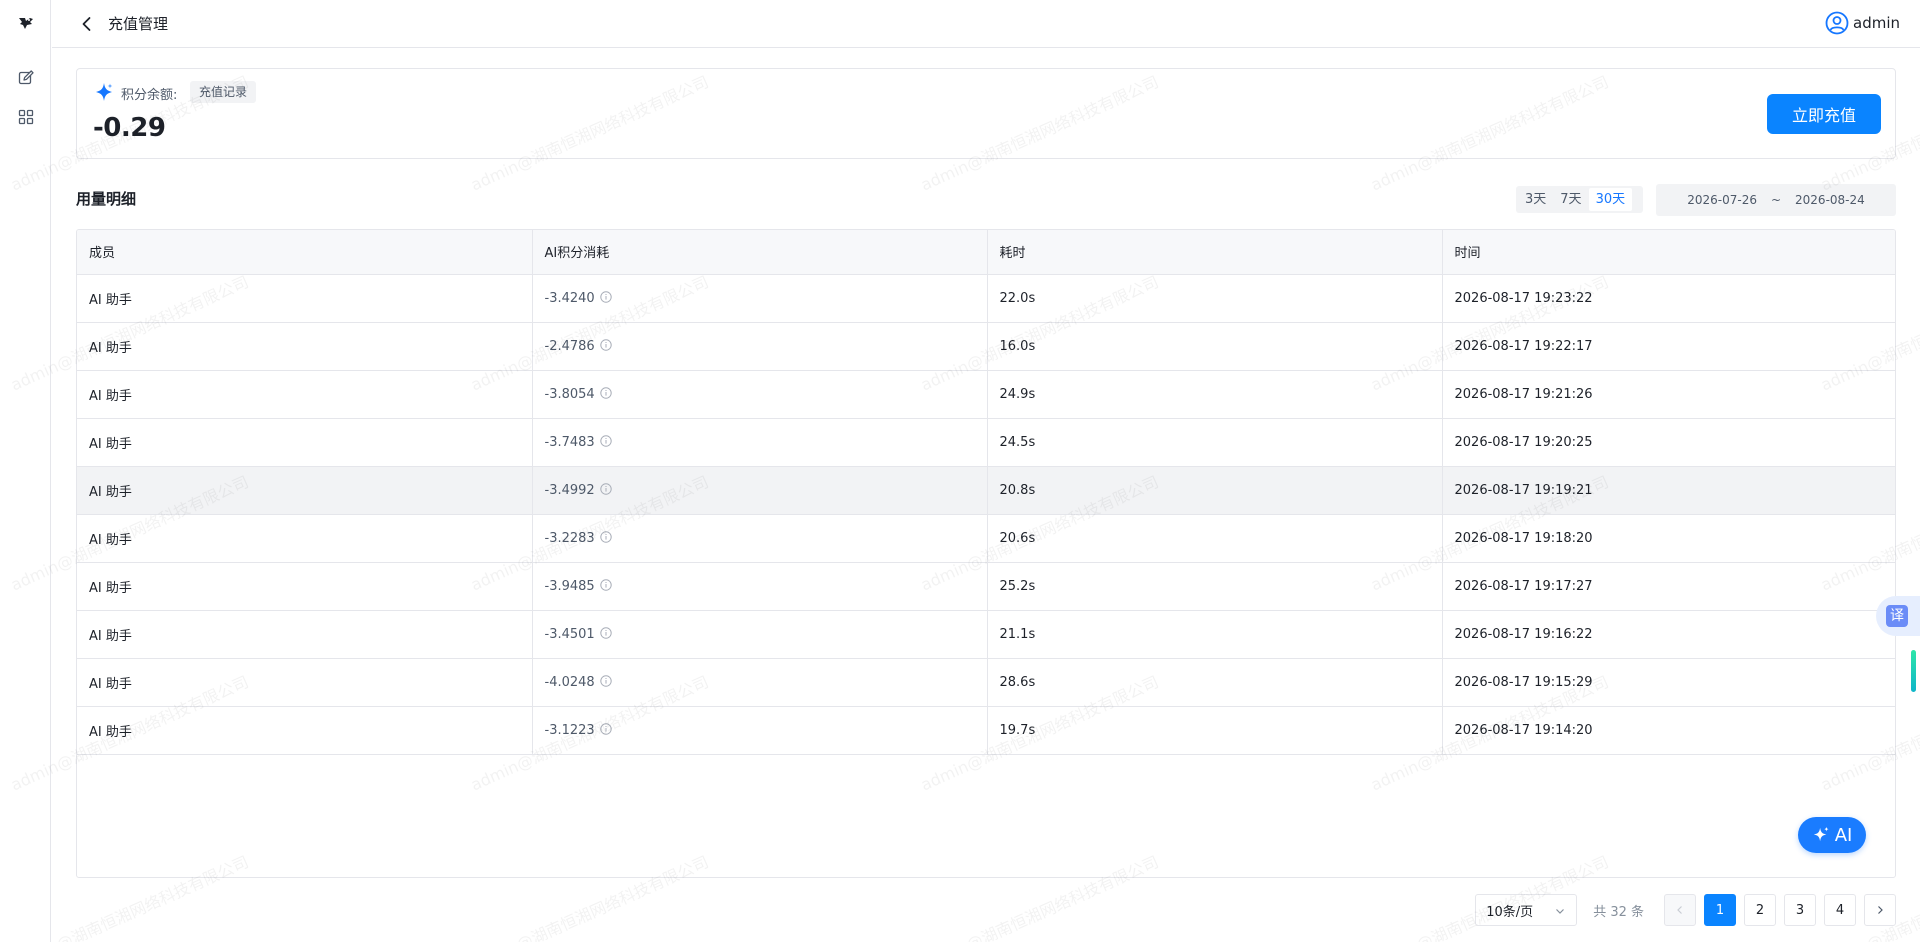 The image size is (1920, 942). What do you see at coordinates (760, 730) in the screenshot?
I see `cell-cost: -3.1223` at bounding box center [760, 730].